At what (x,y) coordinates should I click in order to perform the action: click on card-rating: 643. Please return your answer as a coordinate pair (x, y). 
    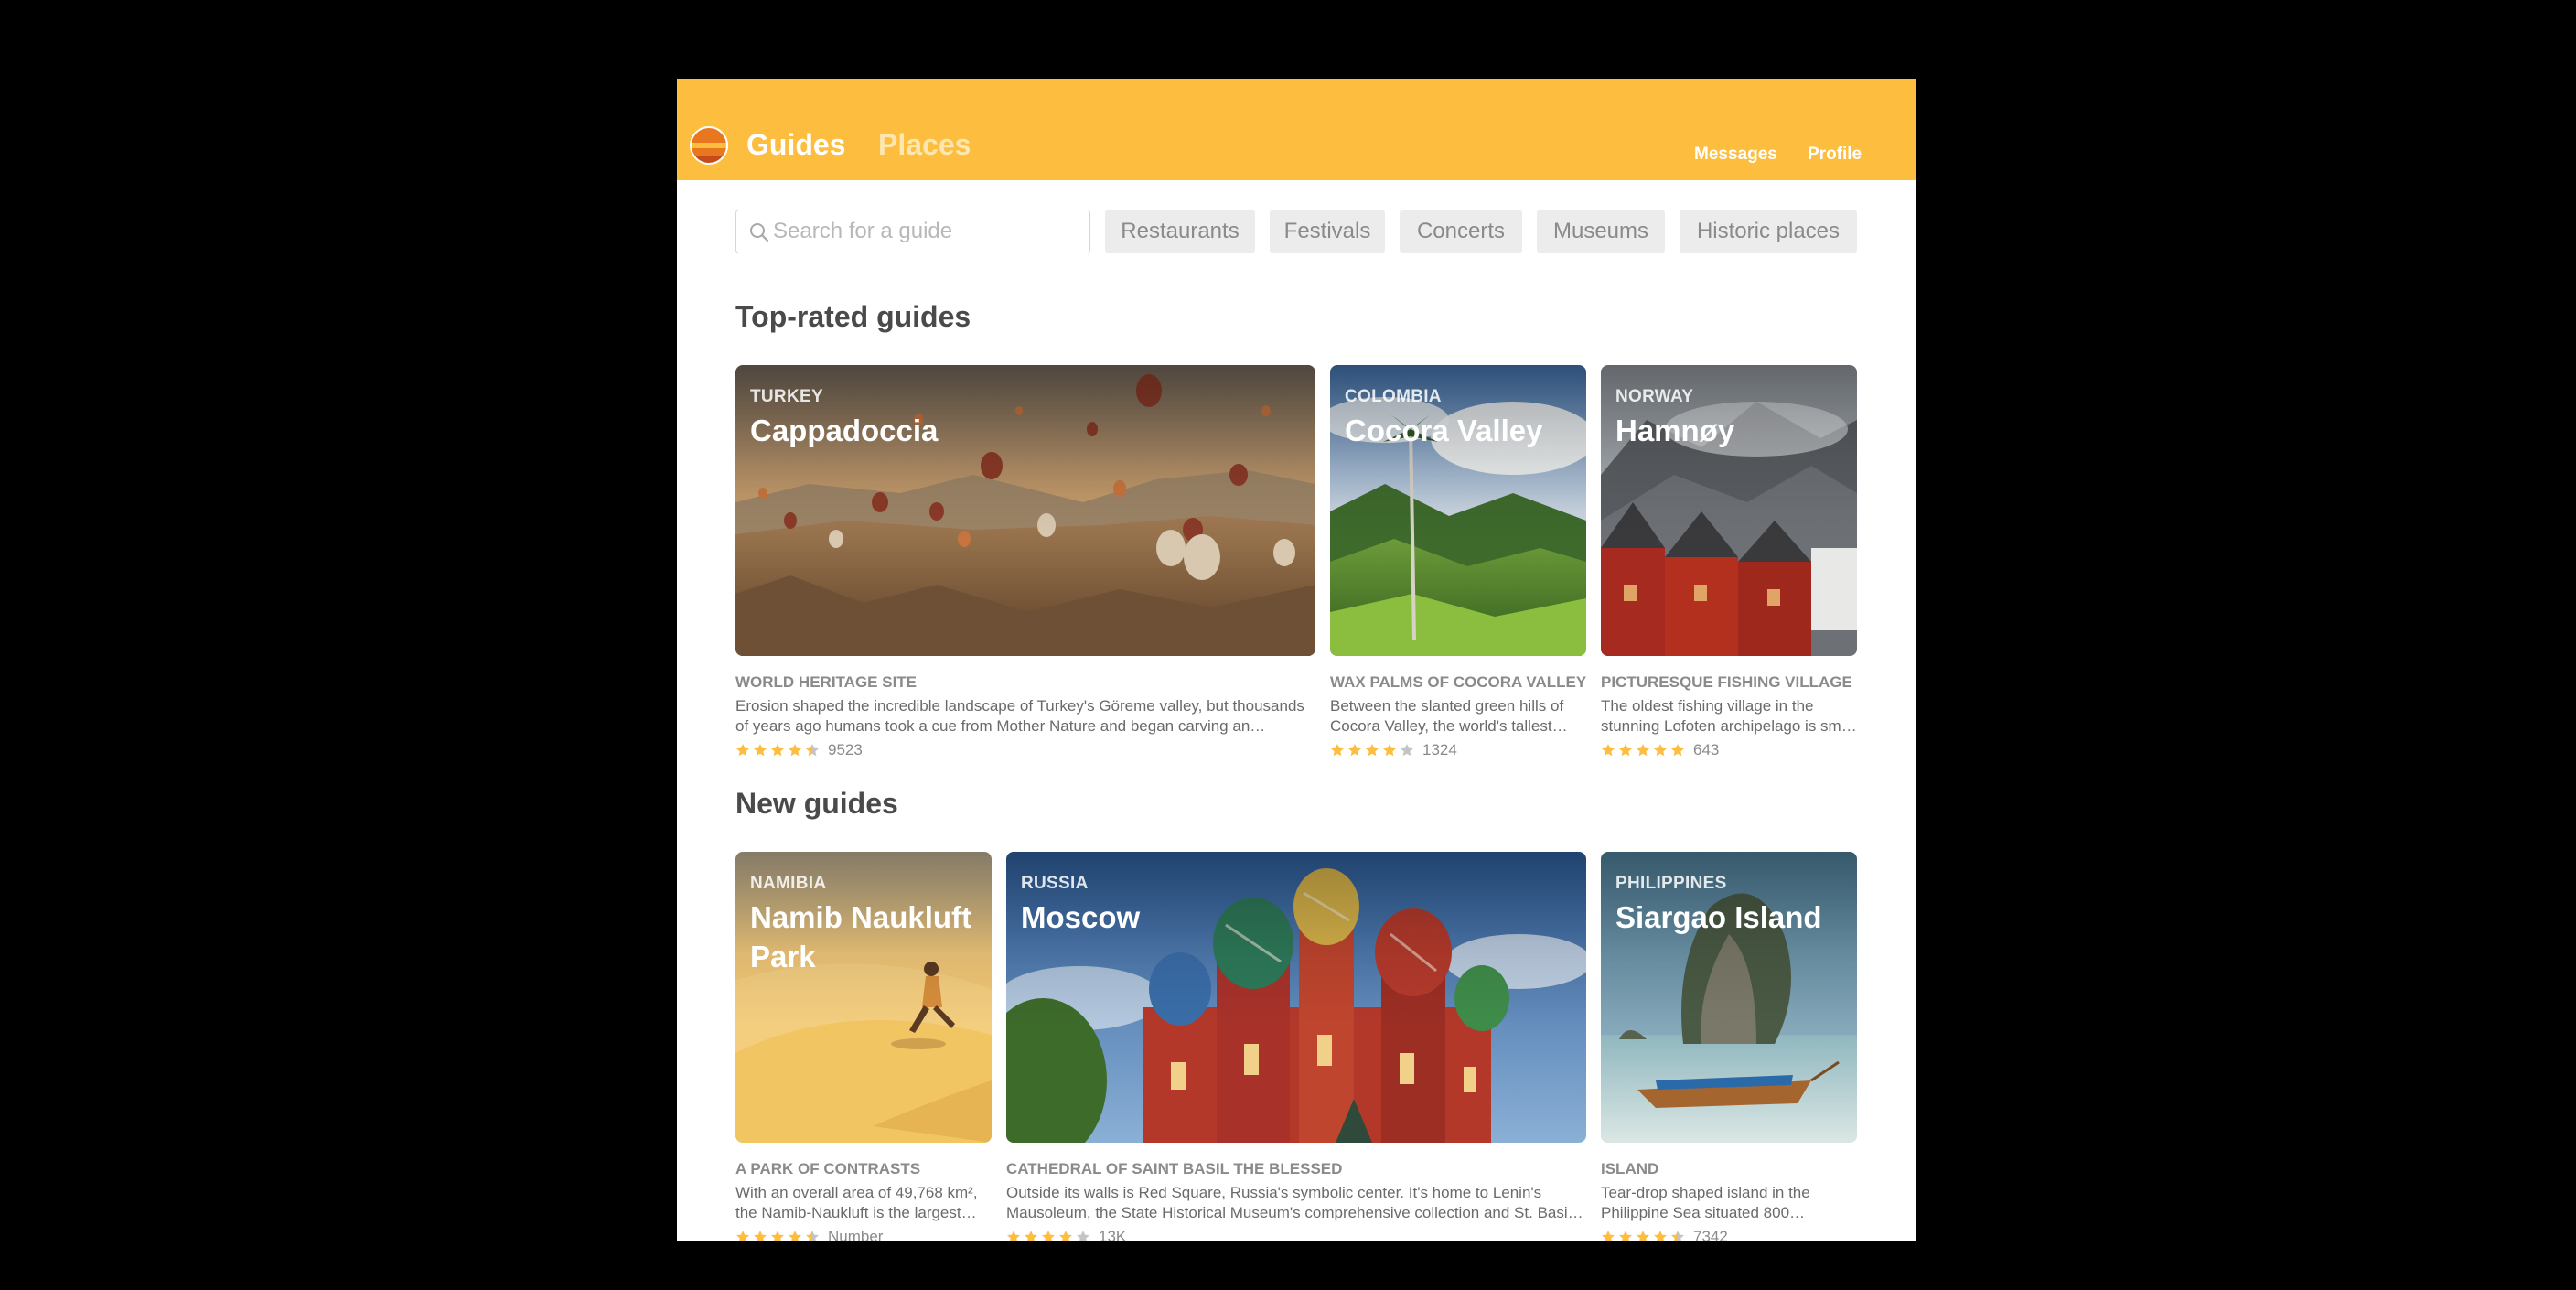
    Looking at the image, I should click on (1729, 750).